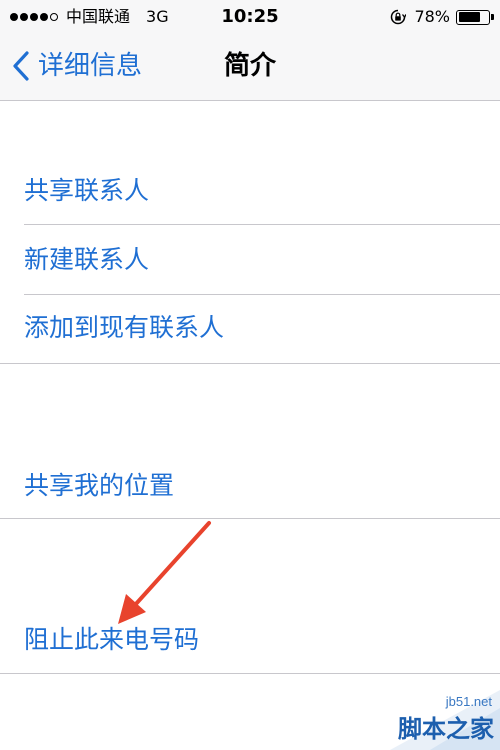 This screenshot has height=750, width=500. Describe the element at coordinates (250, 330) in the screenshot. I see `add-to-existing-contact-cell: 添加到现有联系人` at that location.